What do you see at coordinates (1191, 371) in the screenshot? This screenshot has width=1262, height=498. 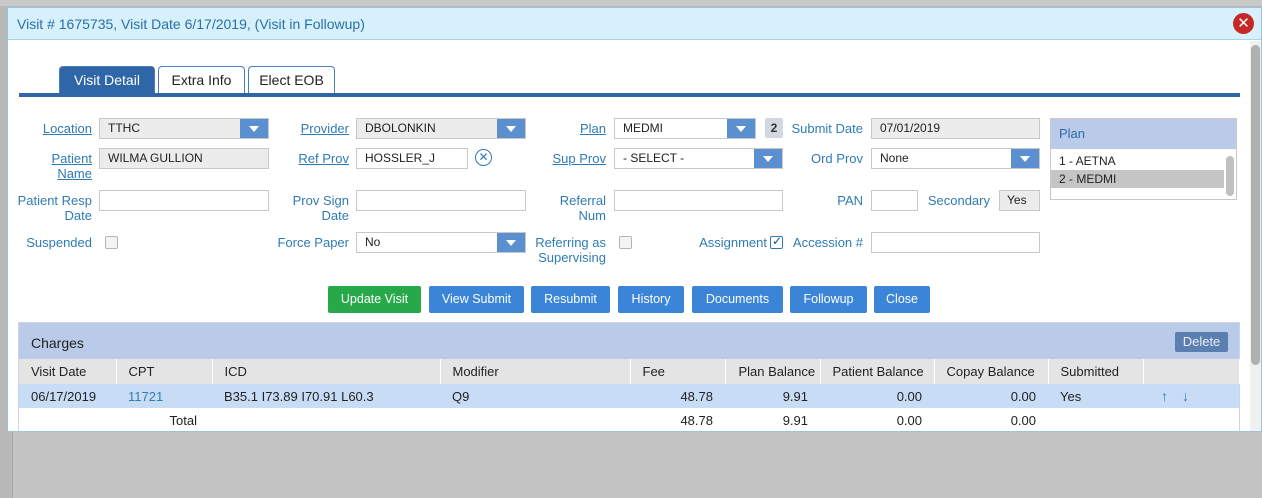 I see `col-actions` at bounding box center [1191, 371].